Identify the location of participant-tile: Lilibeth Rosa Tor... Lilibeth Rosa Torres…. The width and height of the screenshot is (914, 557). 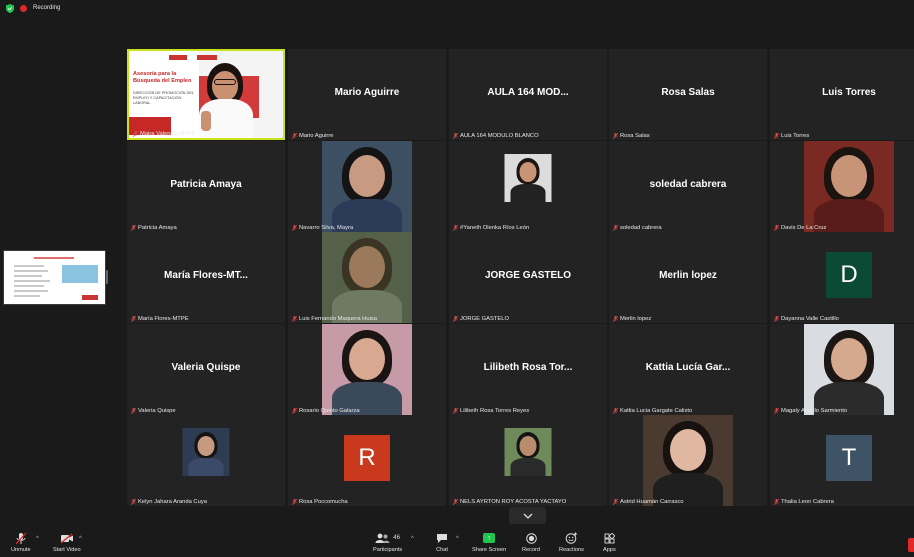
(528, 369).